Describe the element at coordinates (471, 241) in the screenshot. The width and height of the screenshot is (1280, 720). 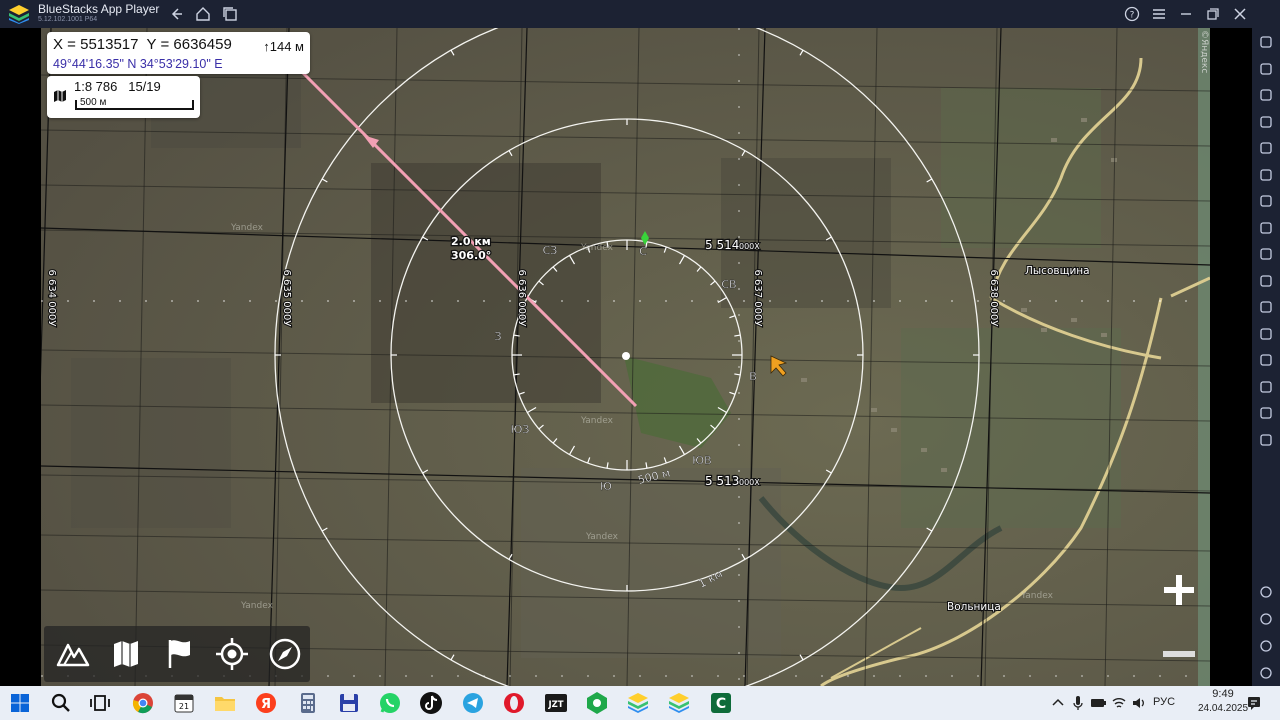
I see `measure-distance: 2.0 км` at that location.